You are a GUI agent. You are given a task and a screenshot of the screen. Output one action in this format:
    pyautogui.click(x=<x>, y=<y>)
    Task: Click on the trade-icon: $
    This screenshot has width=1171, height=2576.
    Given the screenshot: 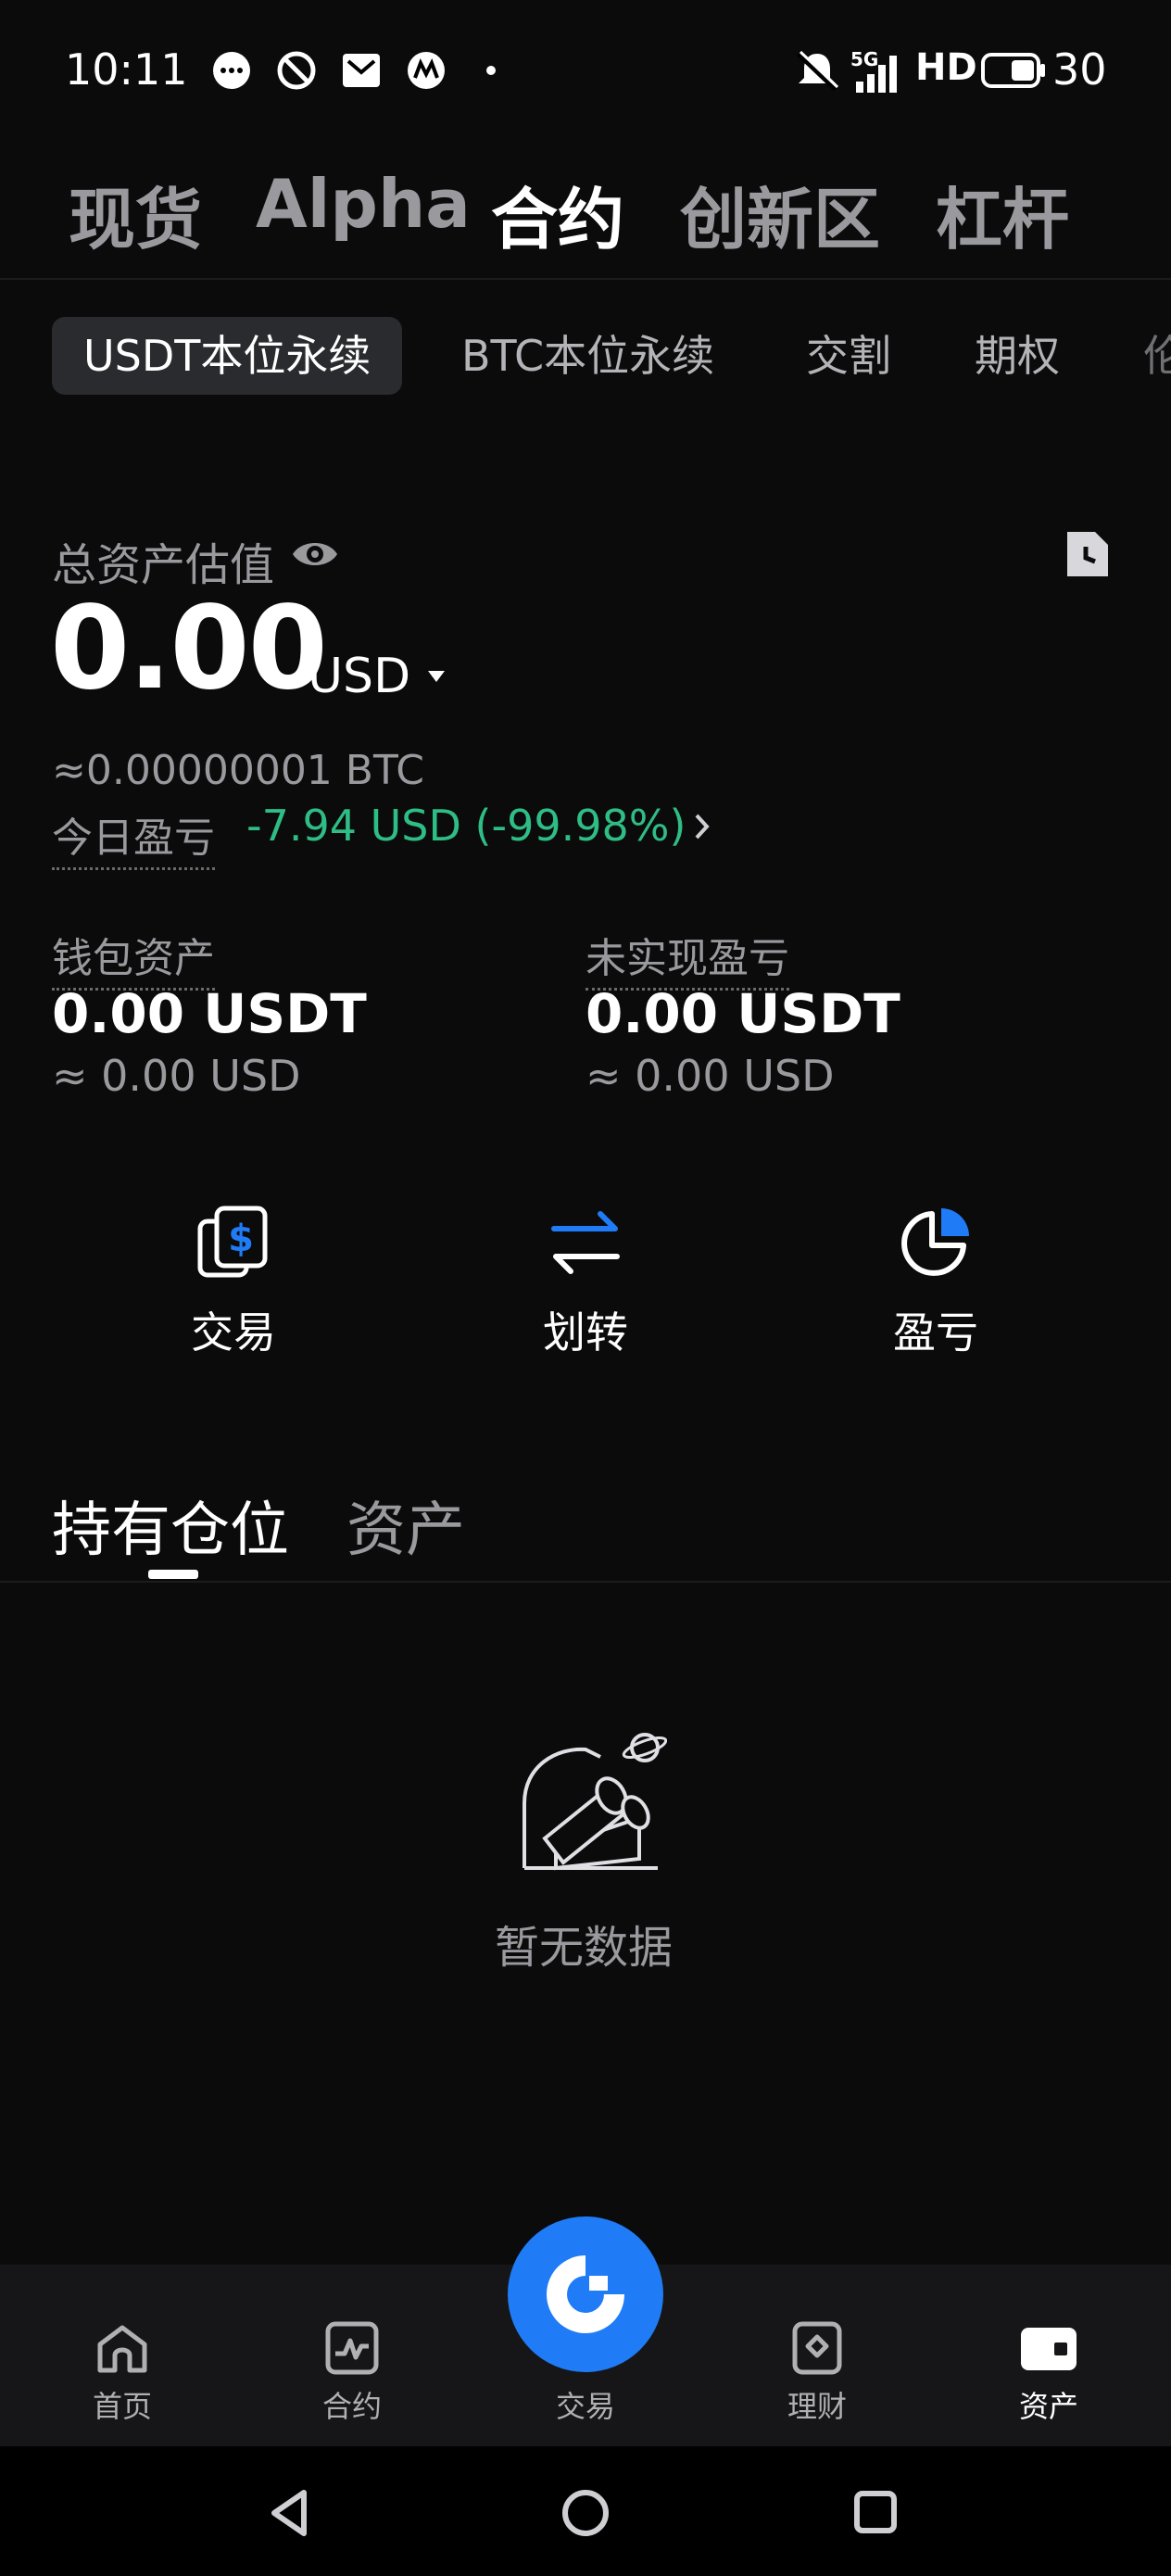 What is the action you would take?
    pyautogui.click(x=233, y=1242)
    